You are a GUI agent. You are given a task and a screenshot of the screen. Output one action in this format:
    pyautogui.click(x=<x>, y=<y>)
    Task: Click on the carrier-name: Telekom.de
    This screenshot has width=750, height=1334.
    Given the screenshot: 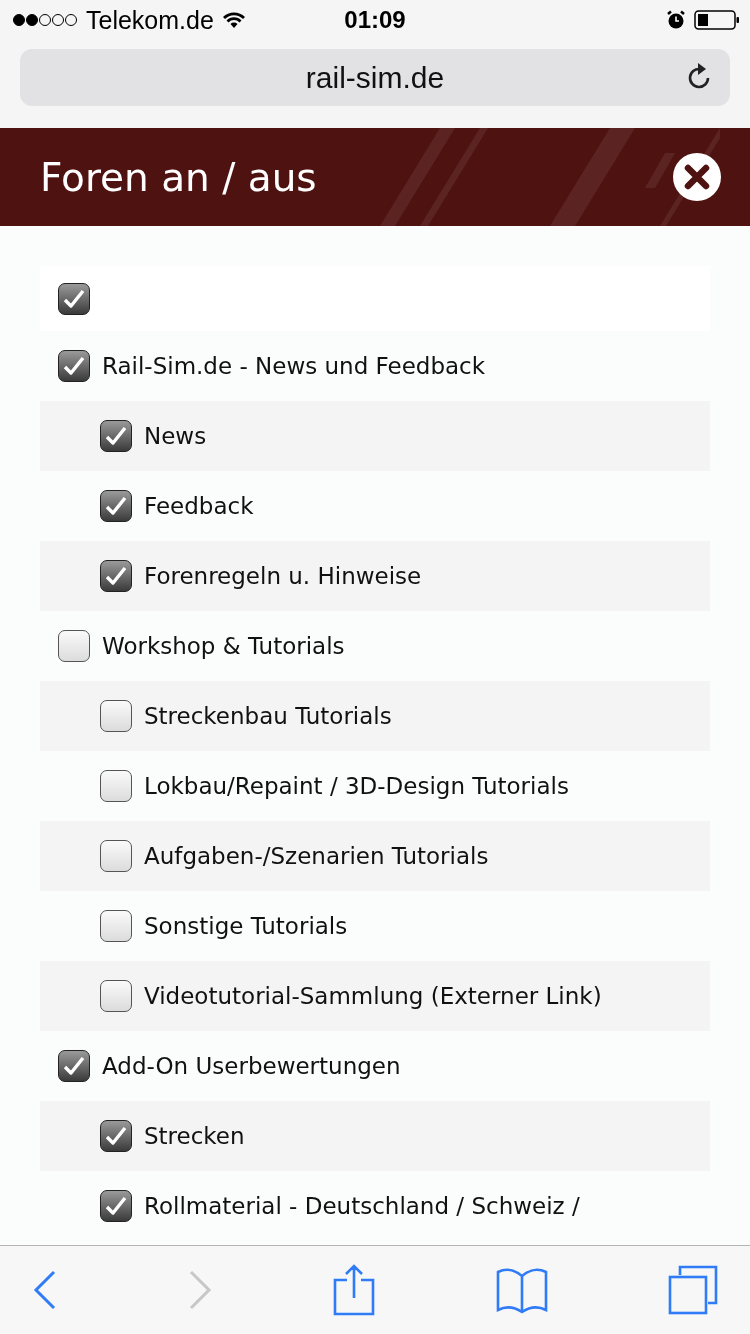 What is the action you would take?
    pyautogui.click(x=150, y=20)
    